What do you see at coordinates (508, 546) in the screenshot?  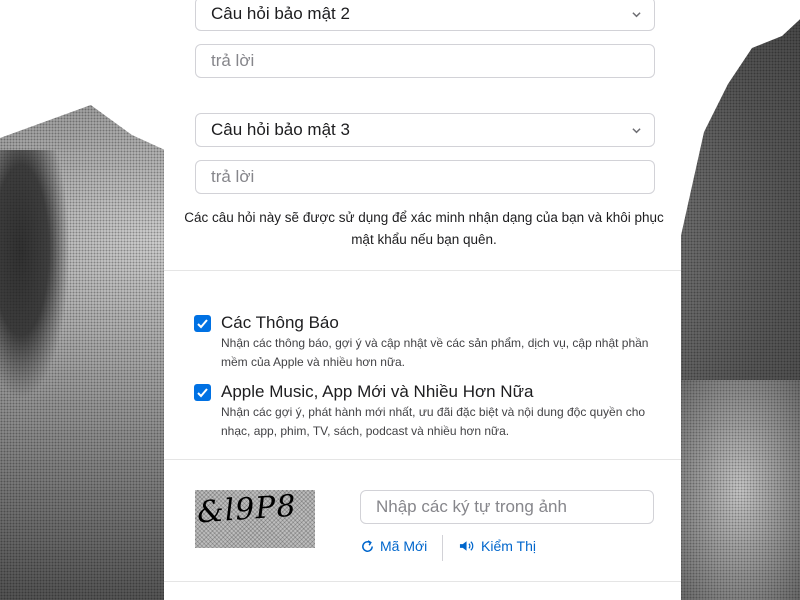 I see `audio-captcha-label: Kiểm Thị` at bounding box center [508, 546].